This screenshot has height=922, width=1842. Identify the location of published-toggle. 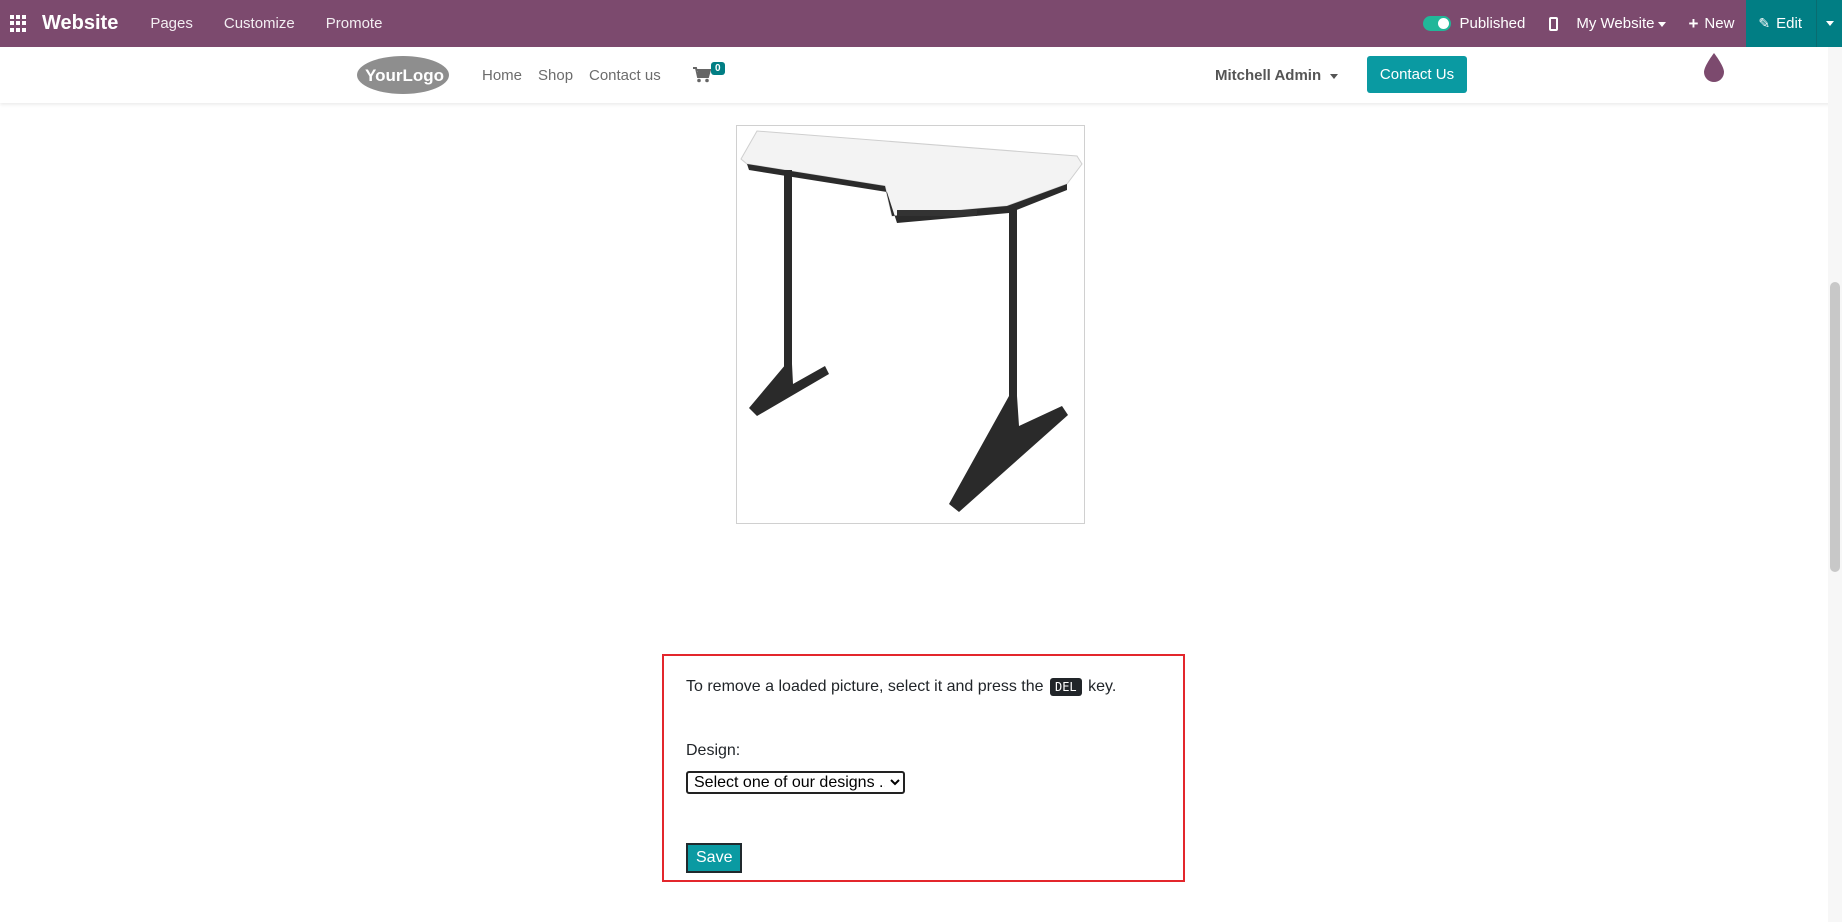
(1437, 23).